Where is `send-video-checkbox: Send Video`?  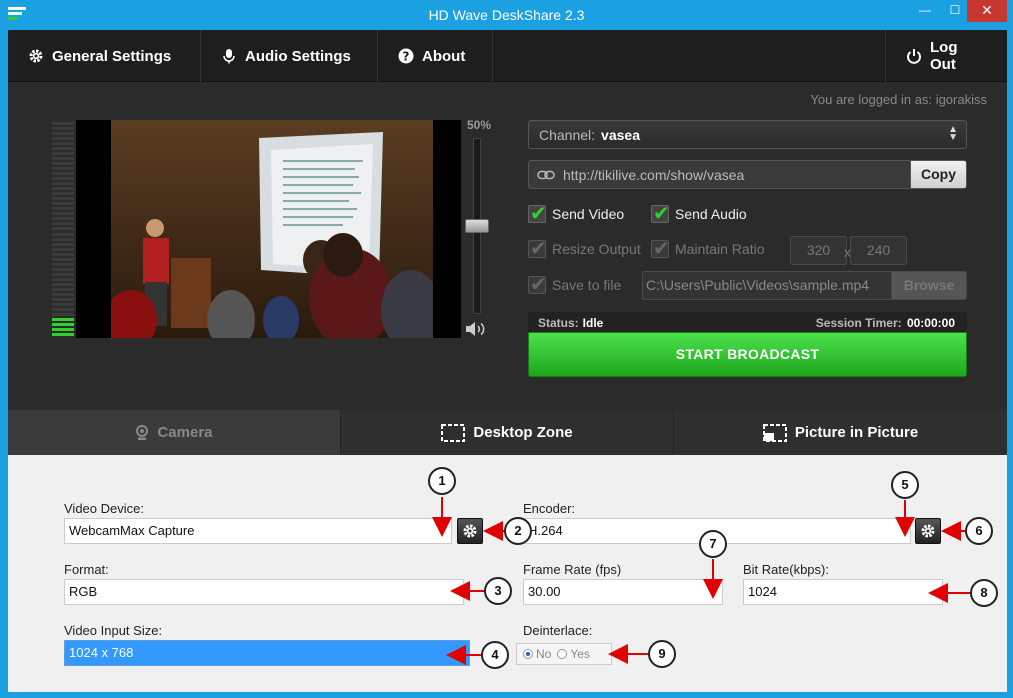
send-video-checkbox: Send Video is located at coordinates (576, 213).